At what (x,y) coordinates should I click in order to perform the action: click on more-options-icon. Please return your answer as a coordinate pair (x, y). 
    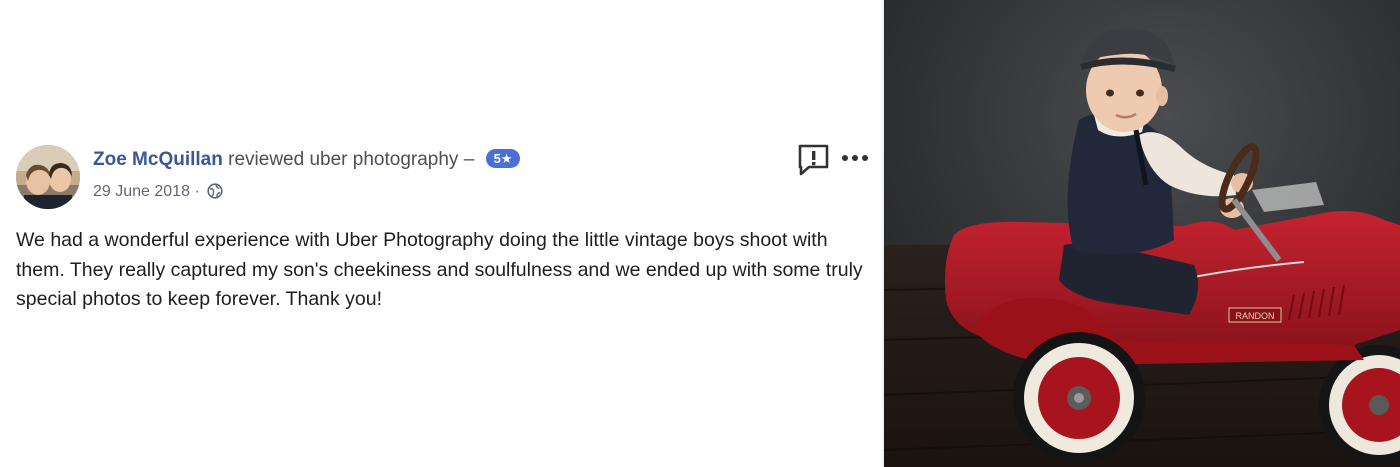
    Looking at the image, I should click on (855, 158).